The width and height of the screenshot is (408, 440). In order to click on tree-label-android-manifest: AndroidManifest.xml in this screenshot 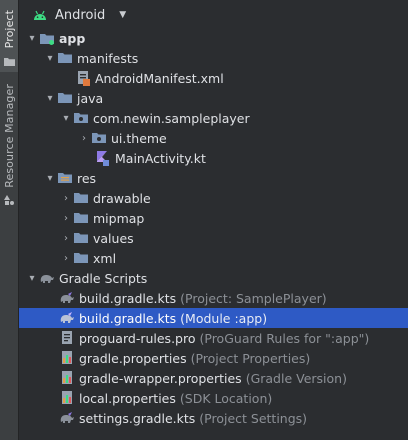, I will do `click(159, 78)`.